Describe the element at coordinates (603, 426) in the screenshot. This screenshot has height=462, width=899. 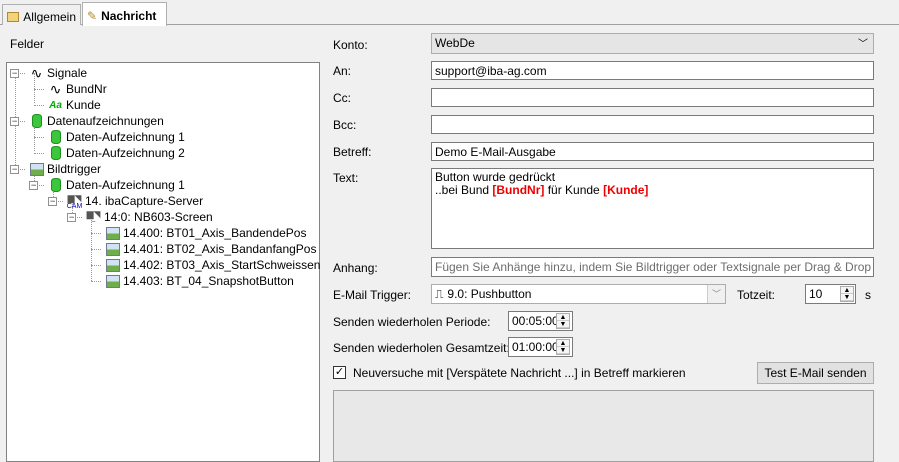
I see `preview-panel` at that location.